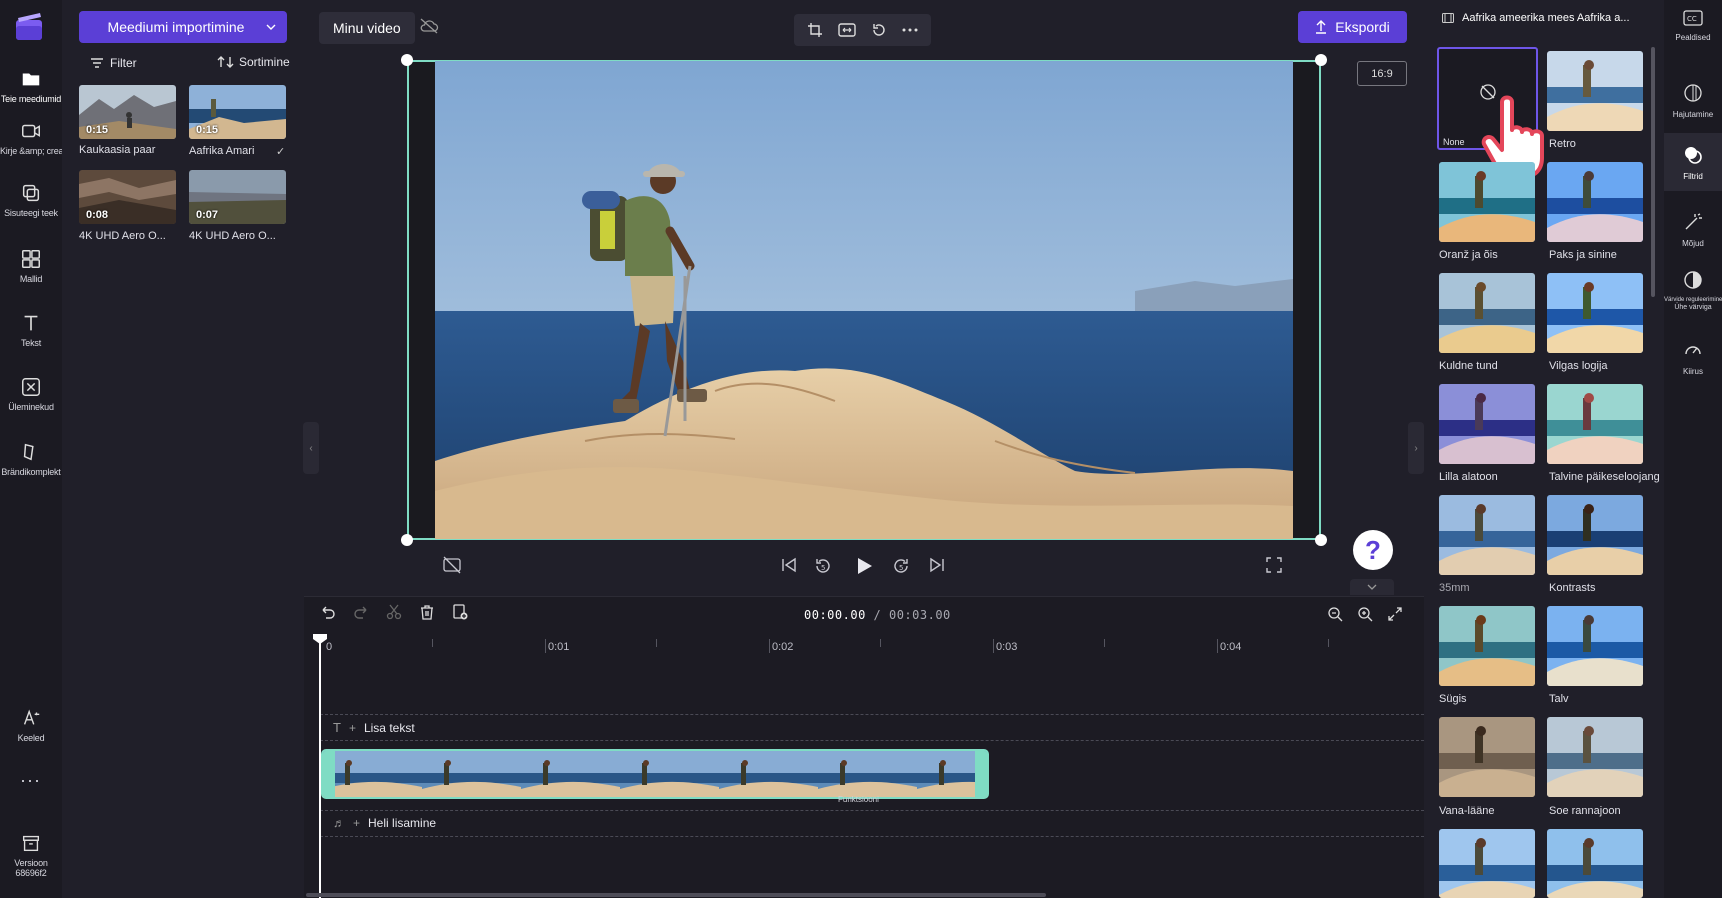  What do you see at coordinates (253, 62) in the screenshot?
I see `sort-button: Sortimine` at bounding box center [253, 62].